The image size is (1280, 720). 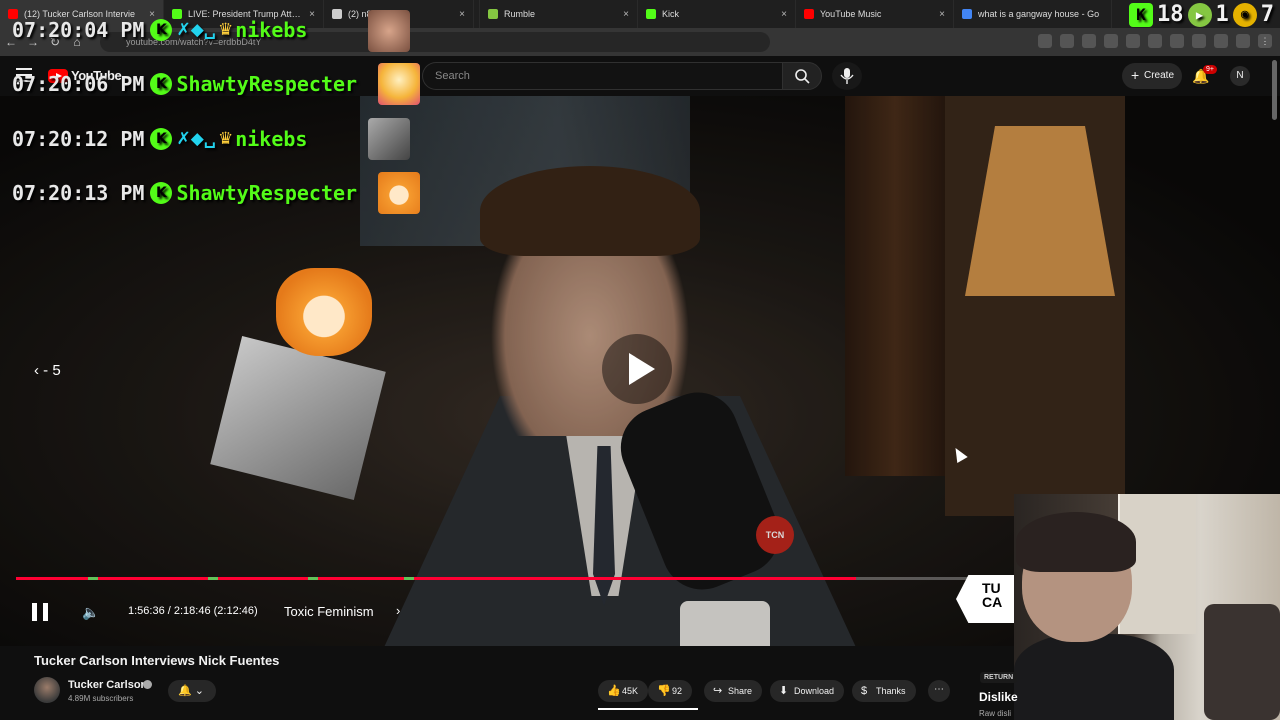 What do you see at coordinates (1240, 76) in the screenshot?
I see `account-avatar: N` at bounding box center [1240, 76].